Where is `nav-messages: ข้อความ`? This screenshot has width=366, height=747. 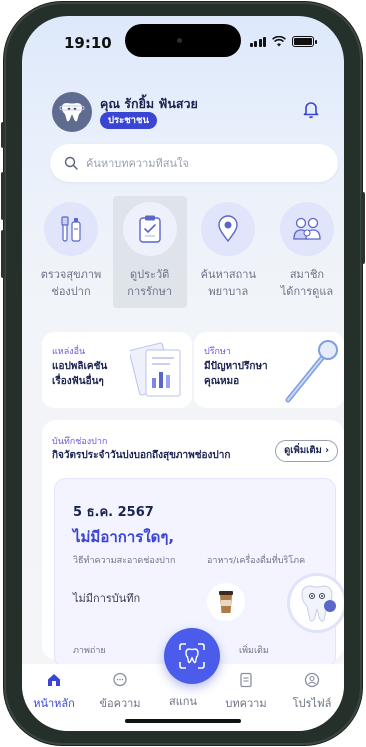 nav-messages: ข้อความ is located at coordinates (120, 692).